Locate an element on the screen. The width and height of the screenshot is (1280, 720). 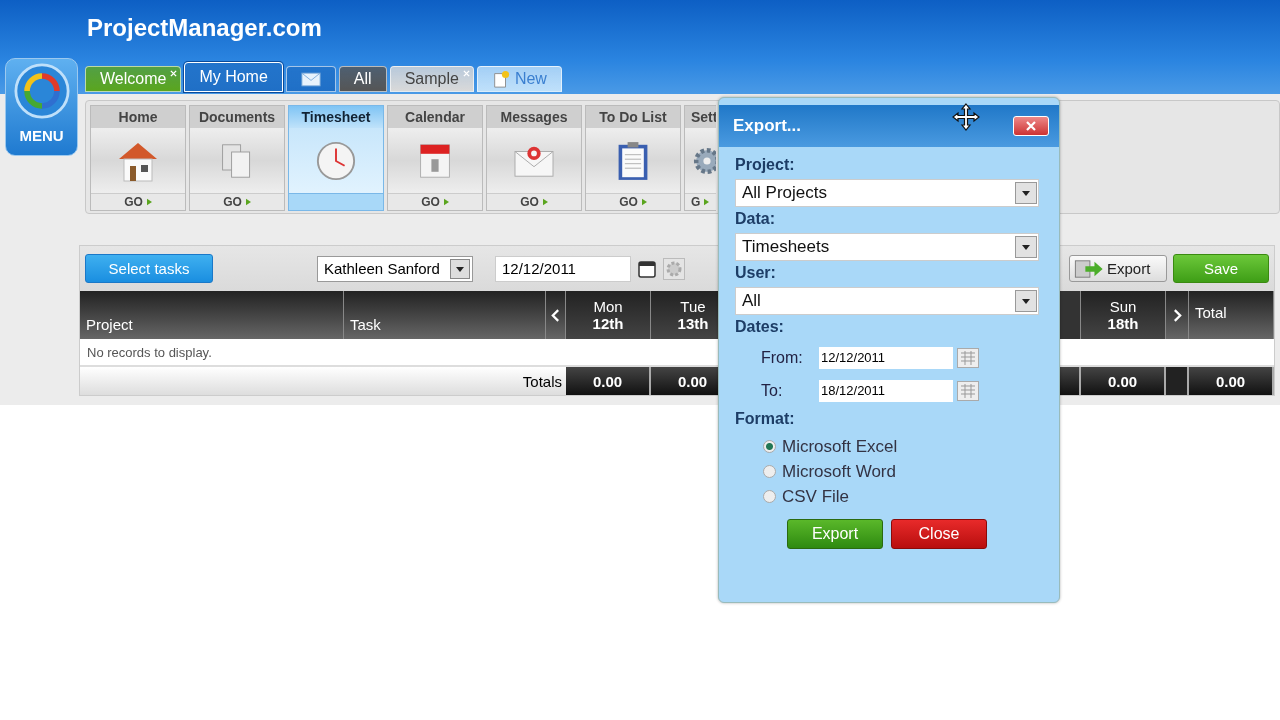
select-field: All Projects is located at coordinates (887, 193).